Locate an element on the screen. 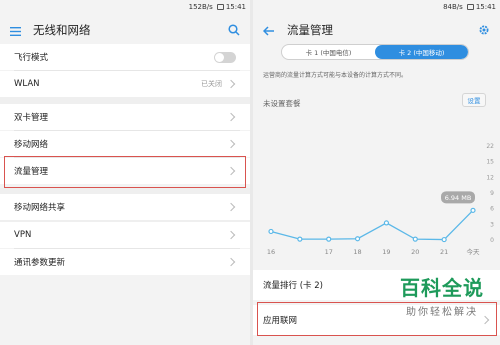 The image size is (500, 345). y-tick-label: 3 is located at coordinates (492, 224).